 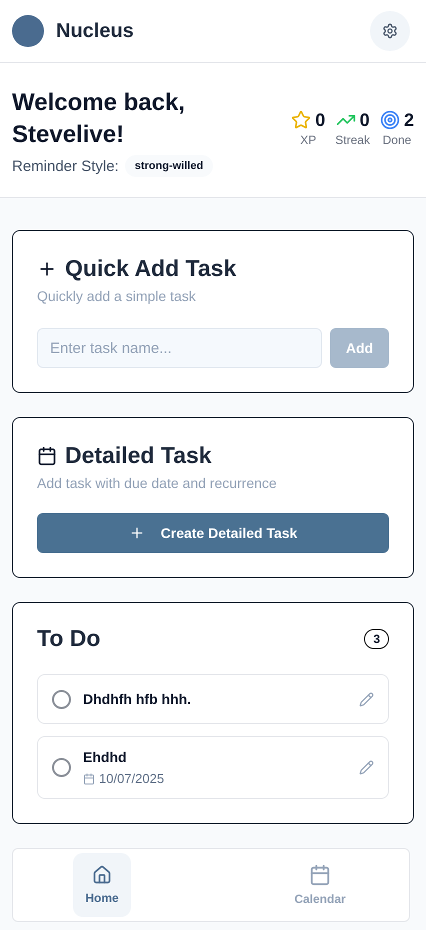 What do you see at coordinates (308, 139) in the screenshot?
I see `stat-label: XP` at bounding box center [308, 139].